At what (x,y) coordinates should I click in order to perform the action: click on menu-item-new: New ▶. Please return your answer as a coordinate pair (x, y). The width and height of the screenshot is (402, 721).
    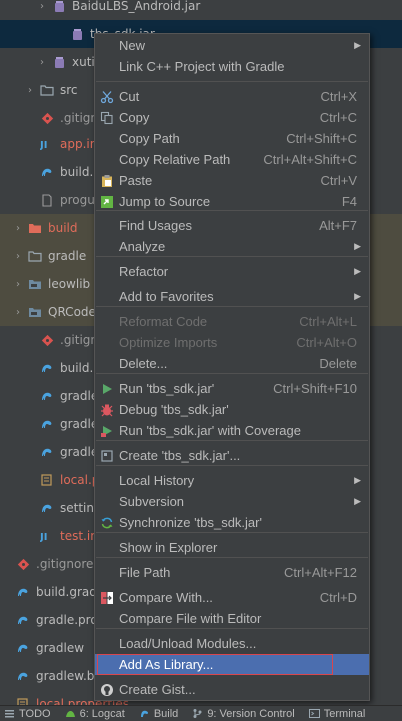
    Looking at the image, I should click on (232, 45).